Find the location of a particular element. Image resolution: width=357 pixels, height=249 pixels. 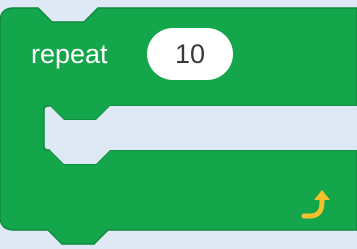

loop-arrow-icon is located at coordinates (315, 204).